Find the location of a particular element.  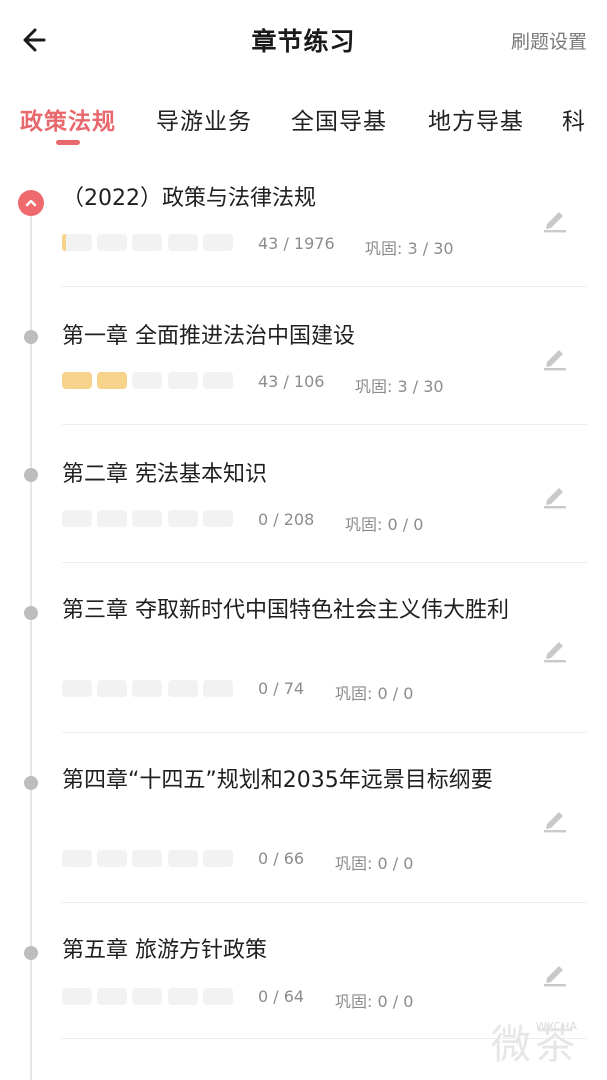

active-tab-indicator is located at coordinates (68, 142).